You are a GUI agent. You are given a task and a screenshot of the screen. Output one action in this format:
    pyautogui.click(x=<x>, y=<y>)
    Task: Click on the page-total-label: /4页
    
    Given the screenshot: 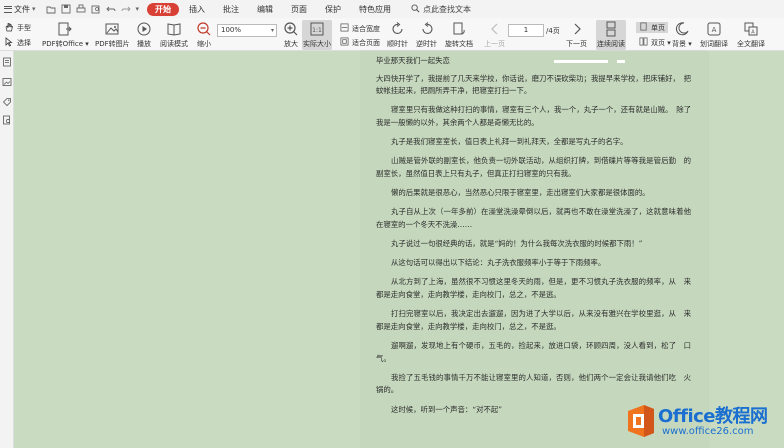 What is the action you would take?
    pyautogui.click(x=553, y=31)
    